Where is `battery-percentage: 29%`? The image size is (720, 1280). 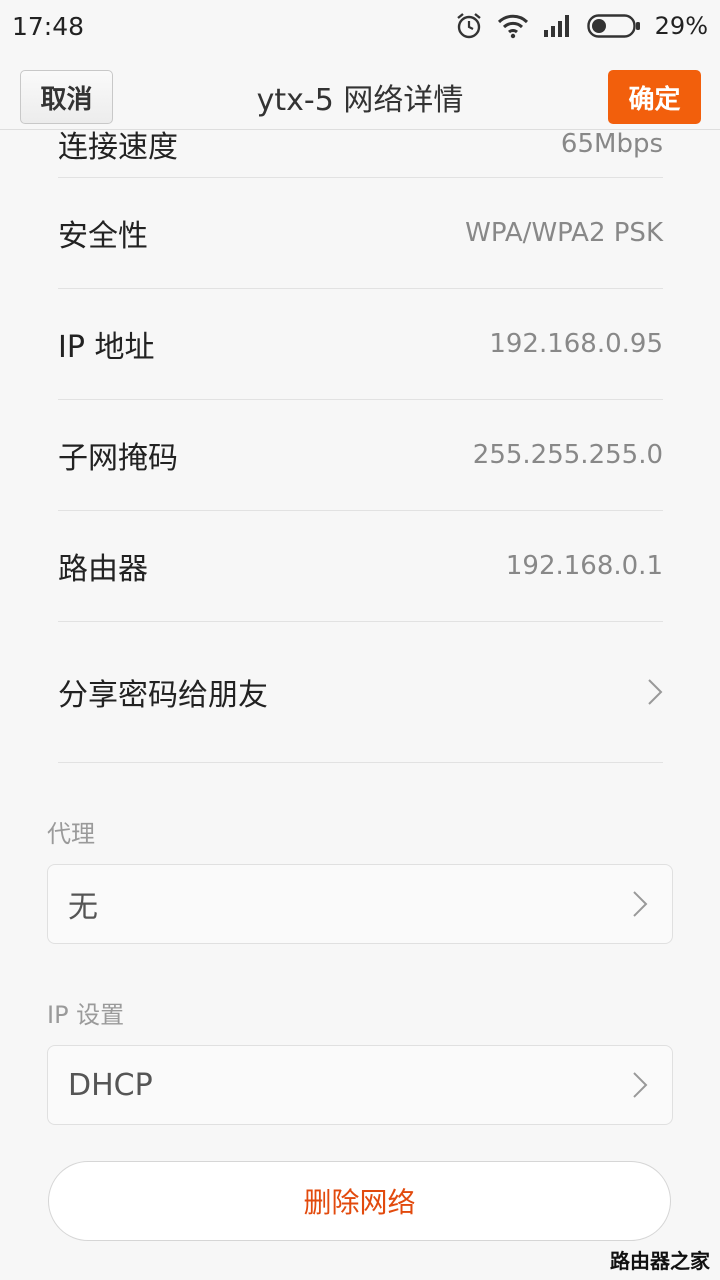 battery-percentage: 29% is located at coordinates (681, 26).